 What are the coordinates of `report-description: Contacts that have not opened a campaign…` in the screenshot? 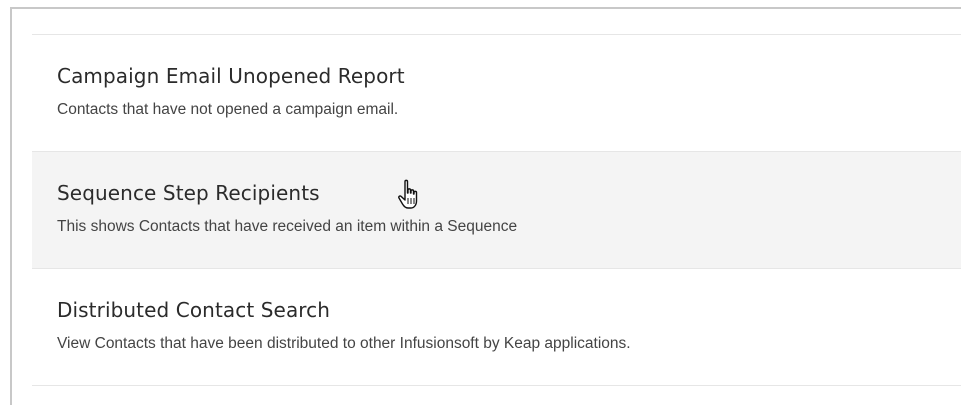 It's located at (228, 109).